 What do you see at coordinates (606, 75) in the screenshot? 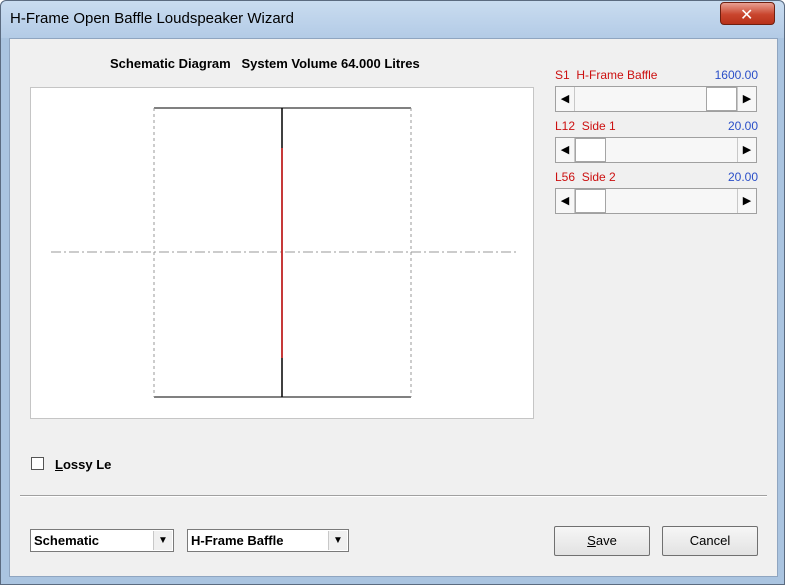
I see `param-label-s1: S1 H-Frame Baffle` at bounding box center [606, 75].